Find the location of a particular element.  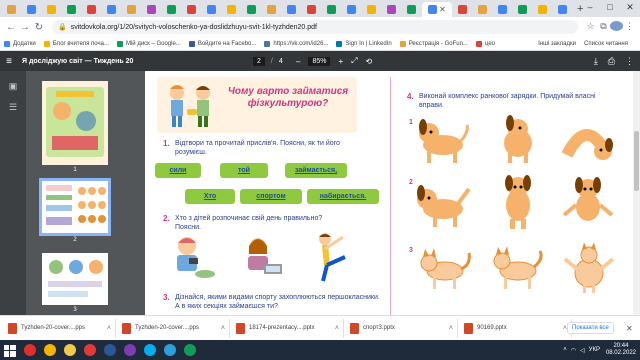

rotate-icon: ⟲ is located at coordinates (369, 61).